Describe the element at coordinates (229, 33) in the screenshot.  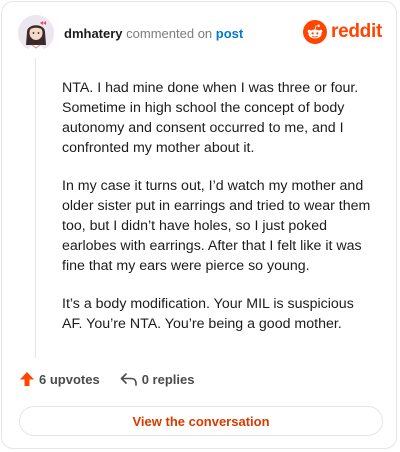
I see `post-link: post` at that location.